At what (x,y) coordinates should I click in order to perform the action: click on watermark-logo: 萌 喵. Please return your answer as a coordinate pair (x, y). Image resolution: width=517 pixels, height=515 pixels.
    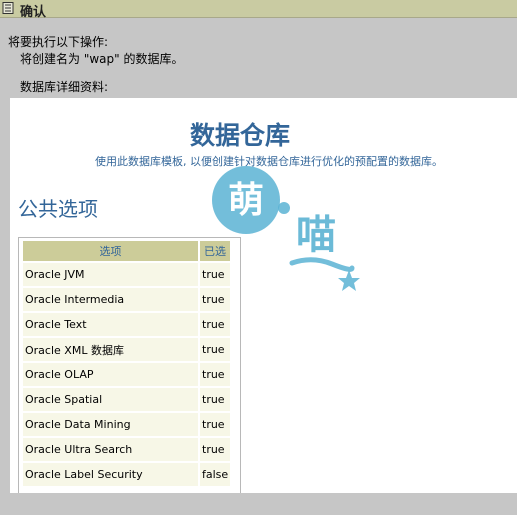
    Looking at the image, I should click on (286, 228).